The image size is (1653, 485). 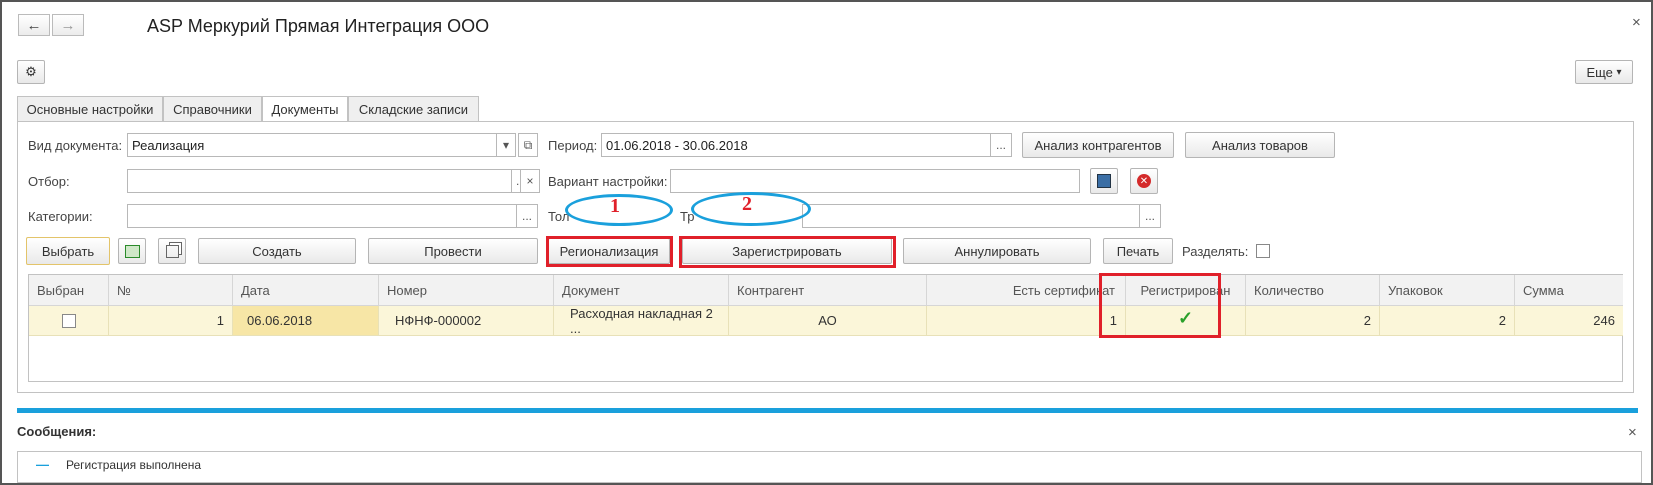 I want to click on table-cell: 06.06.2018, so click(x=306, y=321).